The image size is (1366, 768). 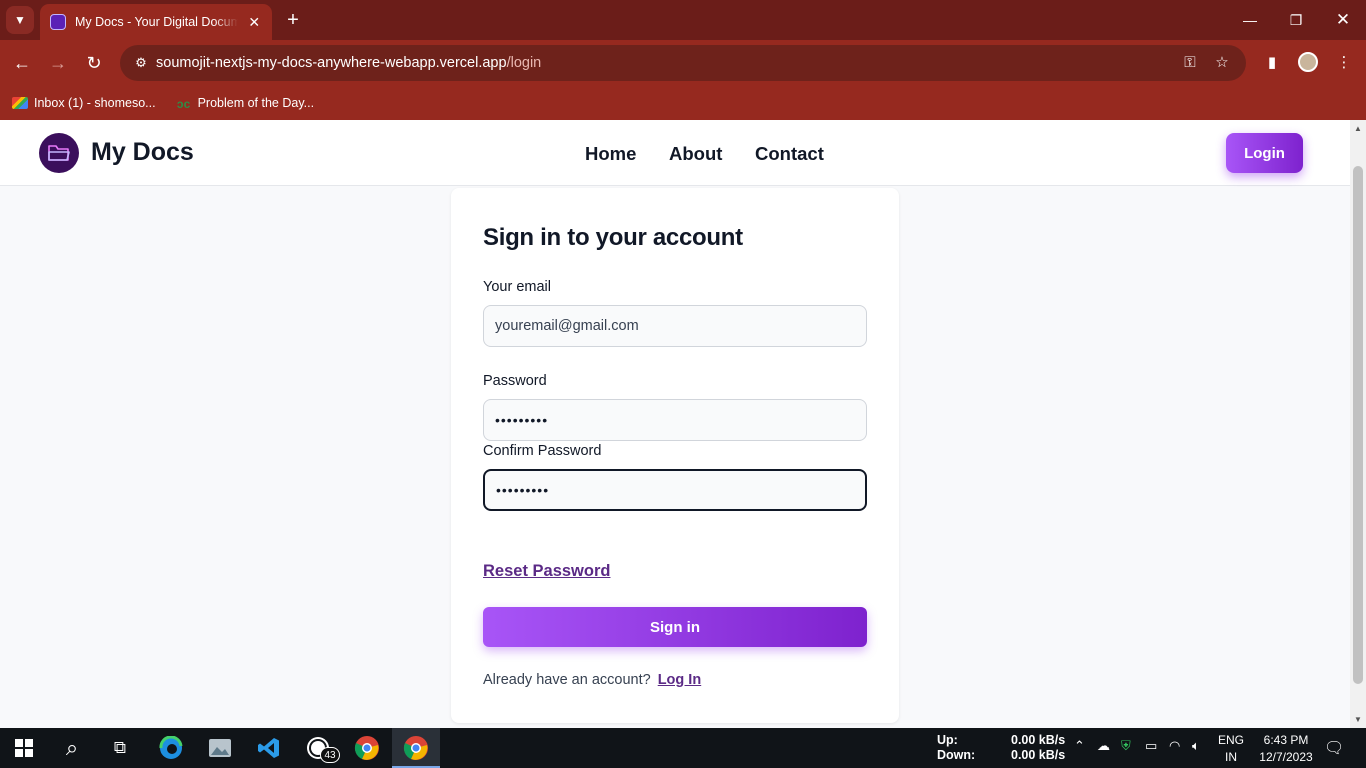 I want to click on onedrive-cloud-icon: ☁, so click(x=1103, y=746).